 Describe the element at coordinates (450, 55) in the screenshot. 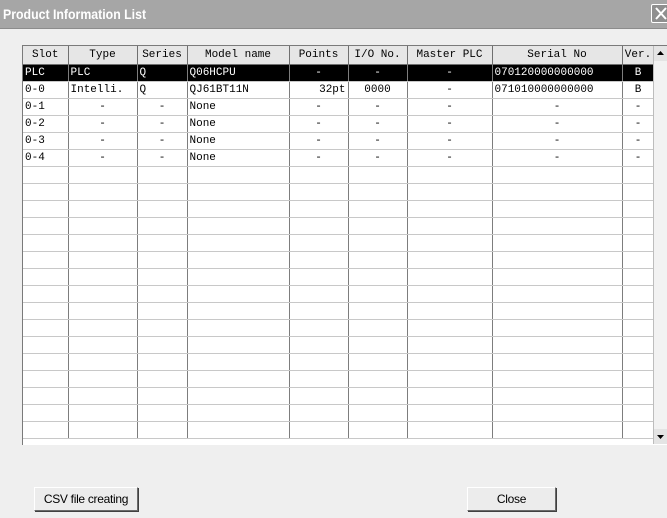

I see `column-header: Master PLC` at that location.